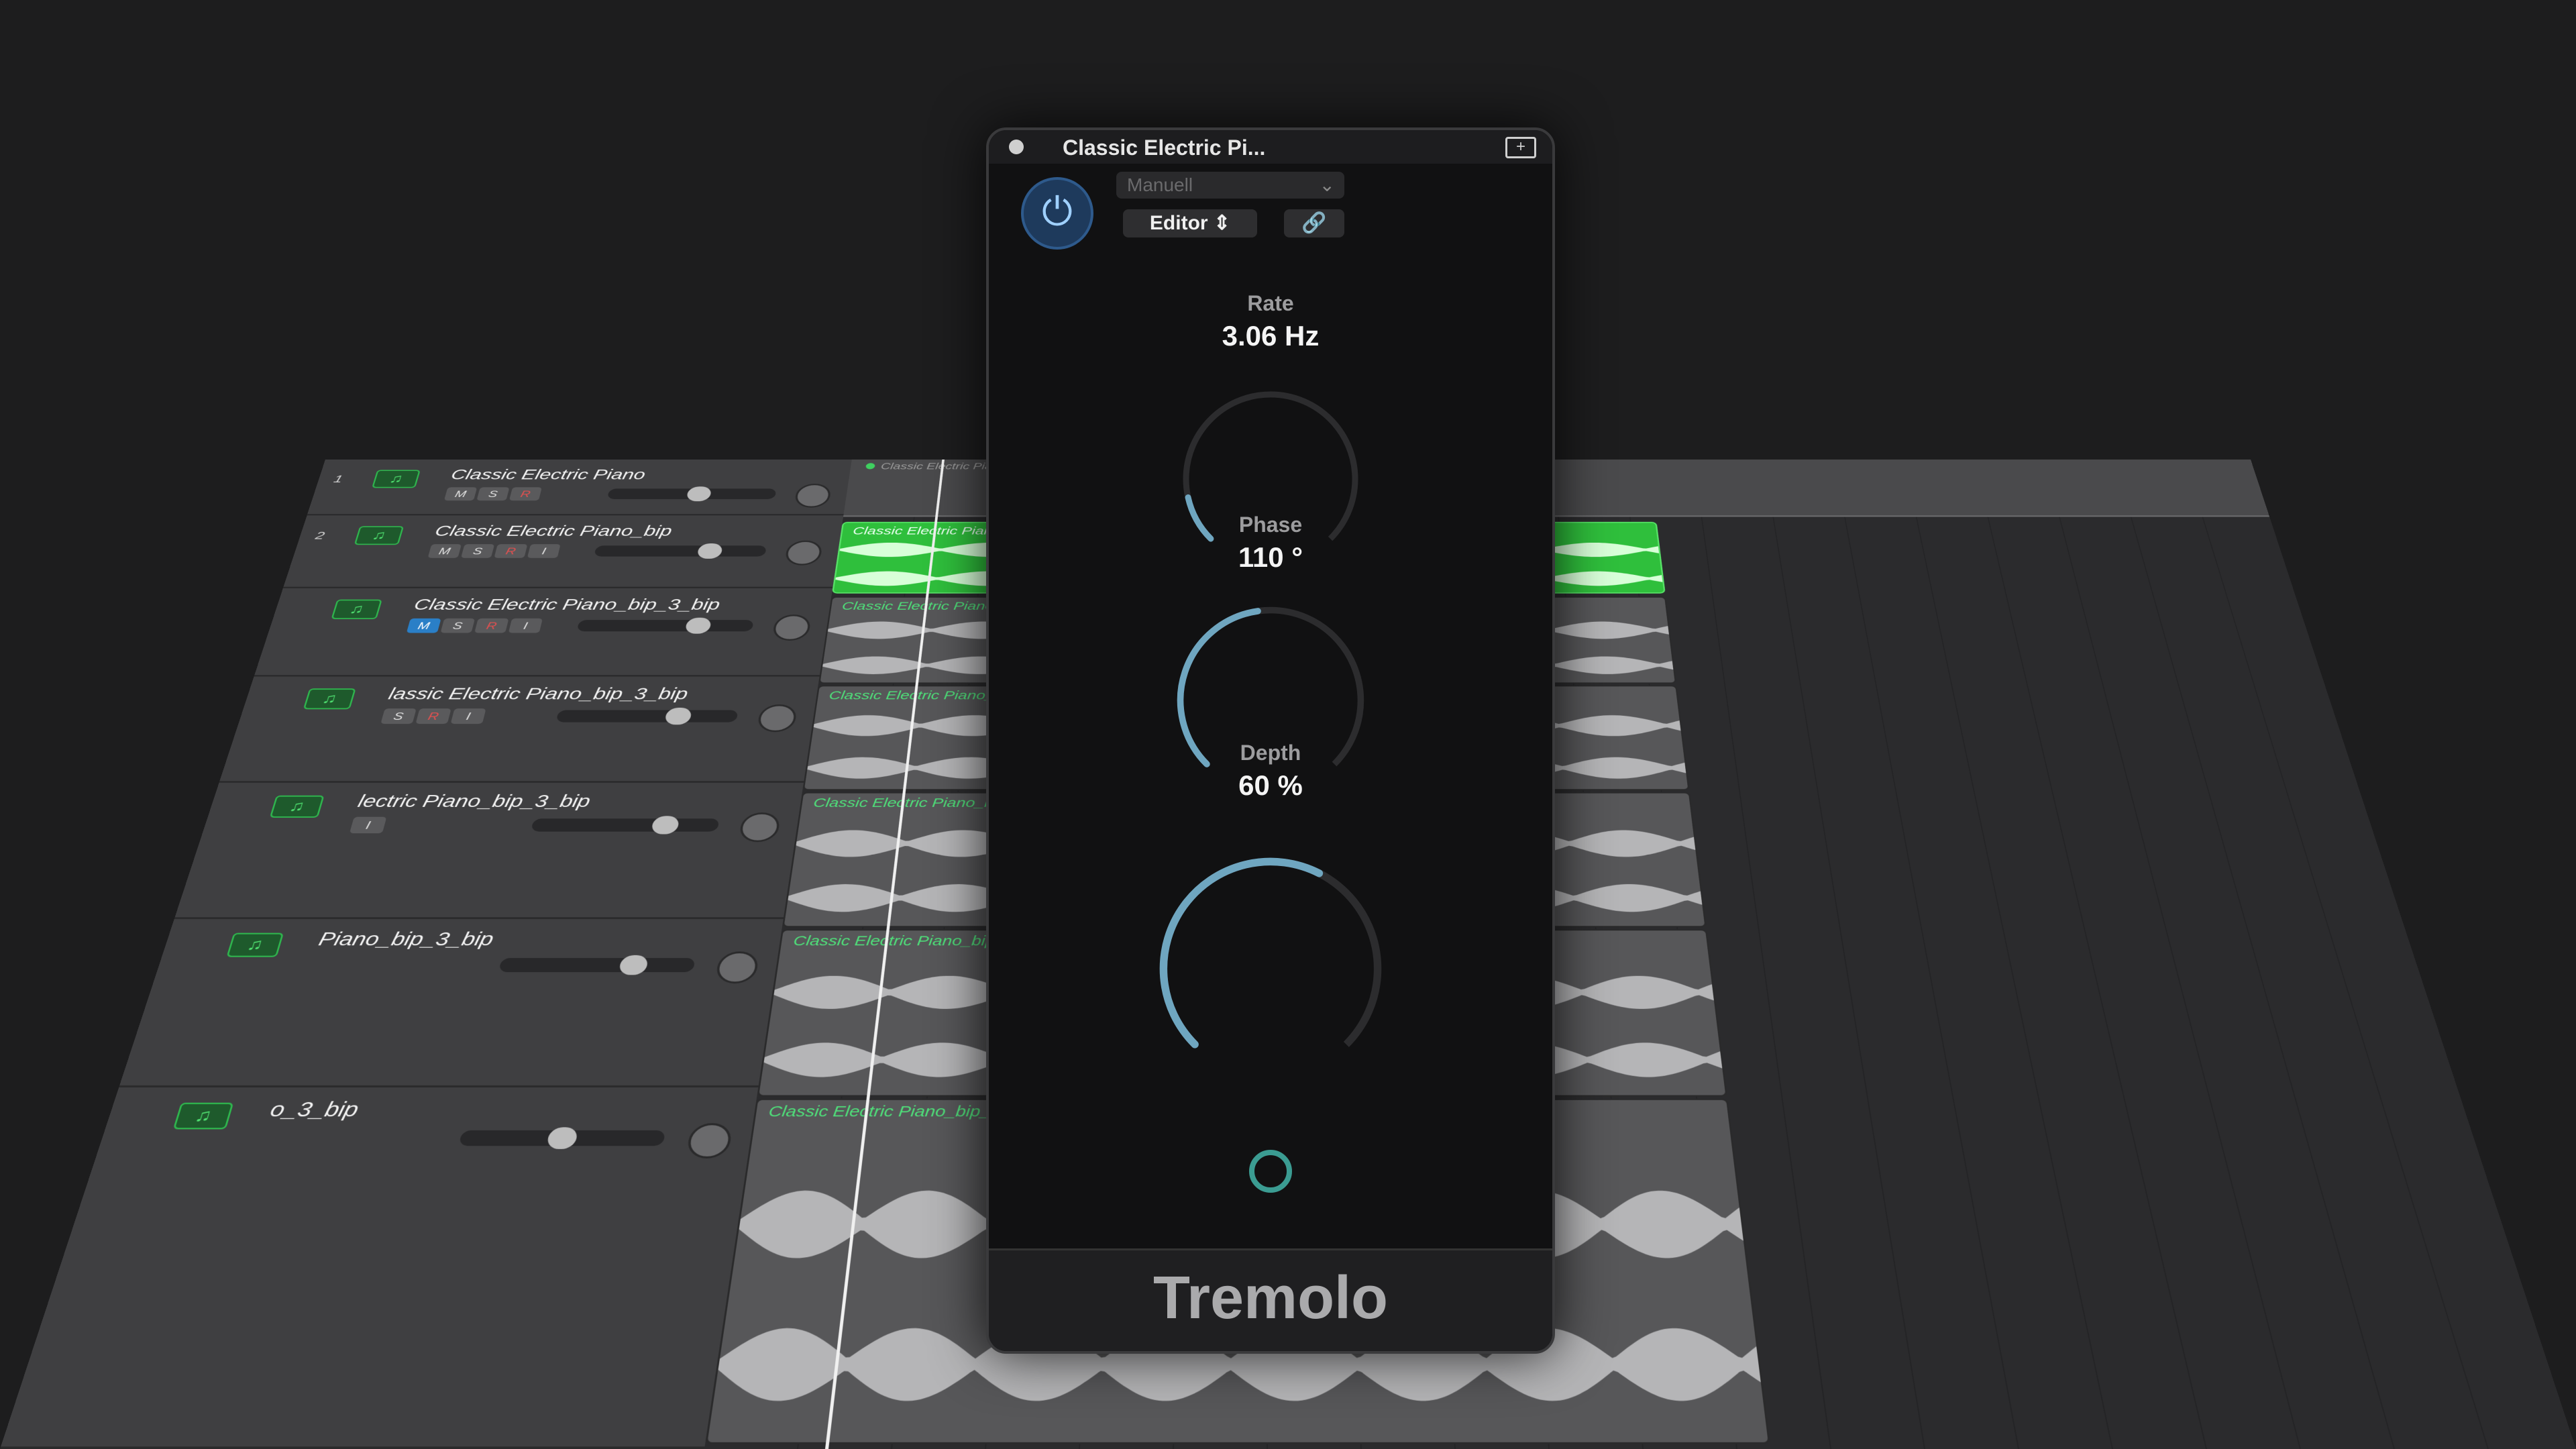 The width and height of the screenshot is (2576, 1449). I want to click on track-number: 2, so click(320, 536).